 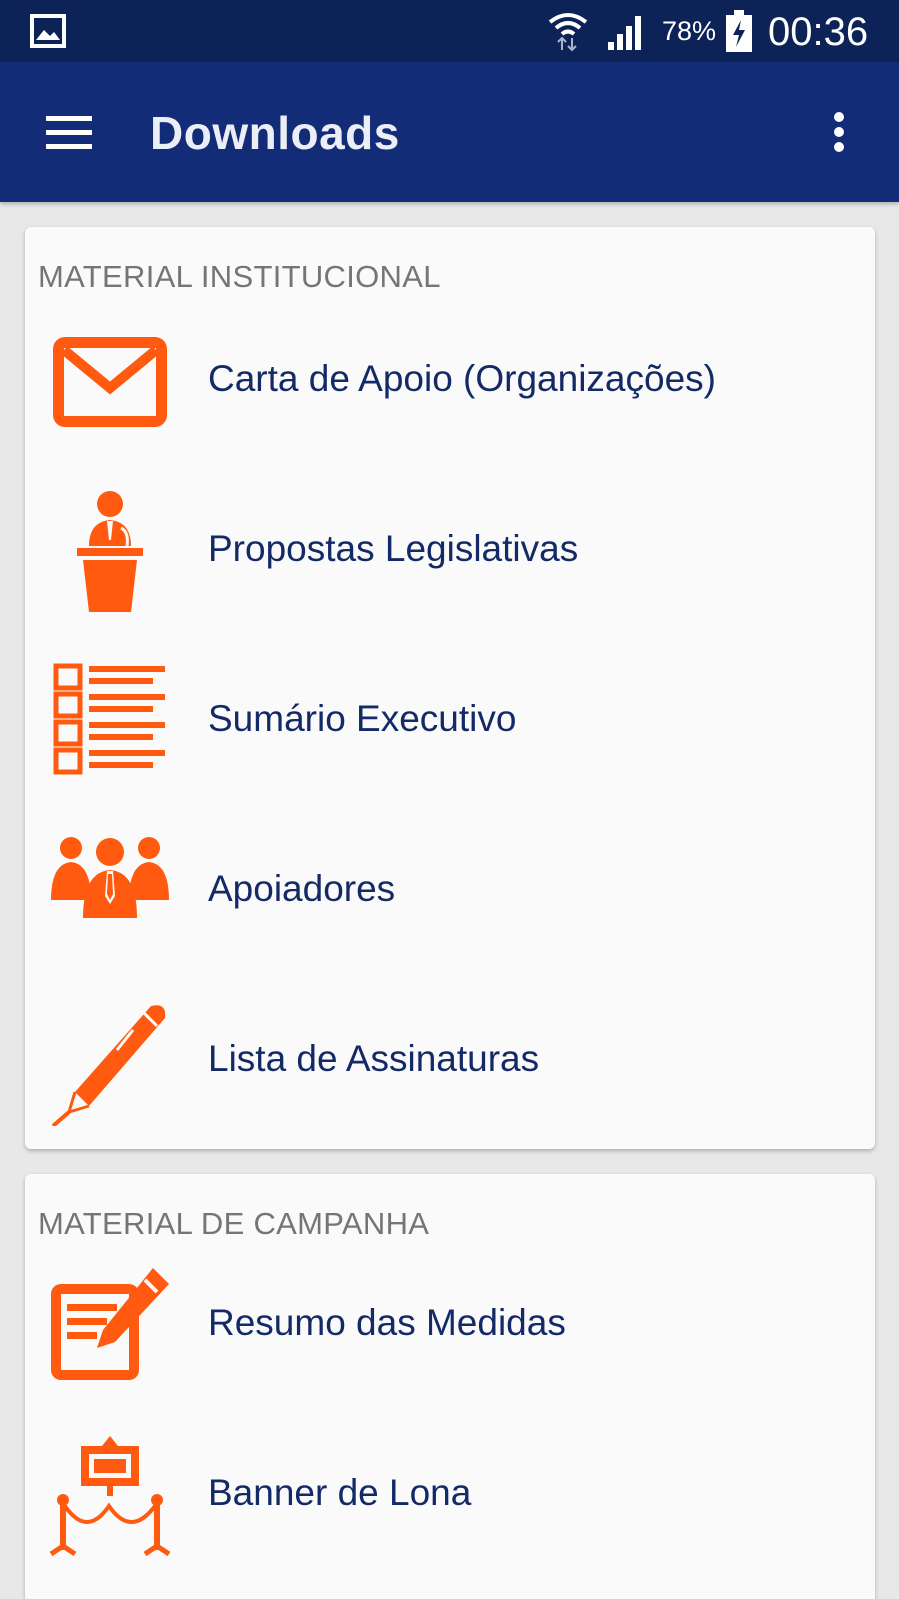 What do you see at coordinates (110, 1496) in the screenshot?
I see `banner-stanchion-icon` at bounding box center [110, 1496].